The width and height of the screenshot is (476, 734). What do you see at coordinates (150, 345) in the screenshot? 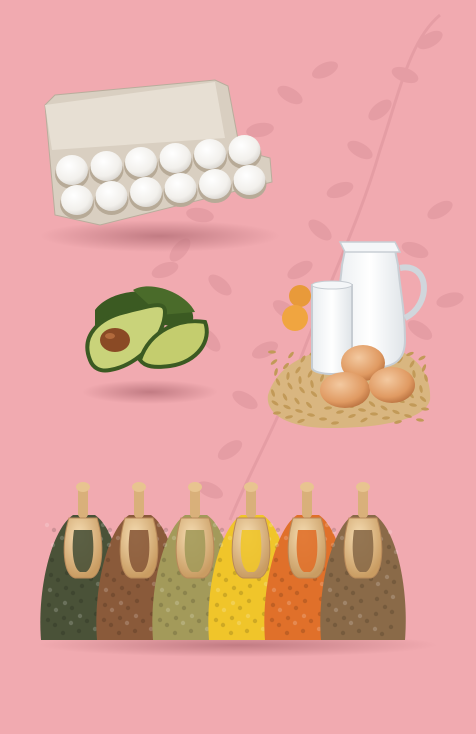
I see `avocado` at bounding box center [150, 345].